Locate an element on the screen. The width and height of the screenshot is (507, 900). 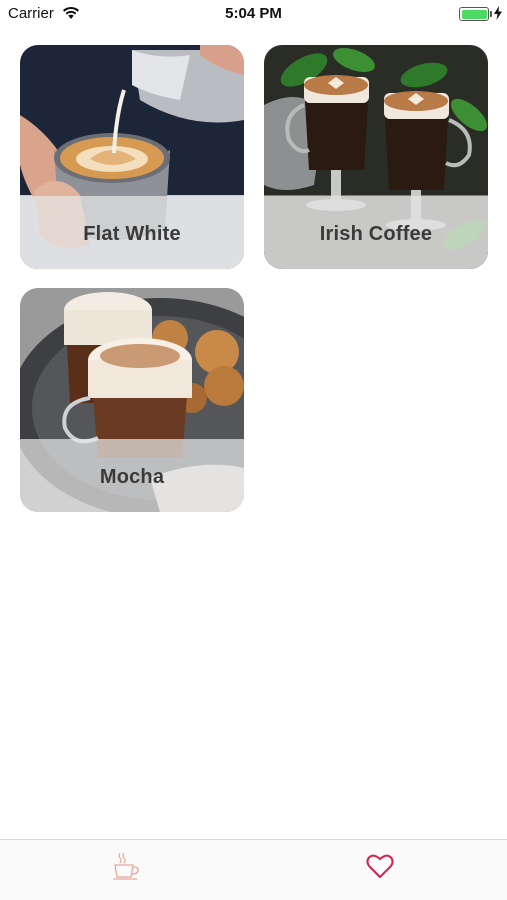
charging-icon is located at coordinates (498, 15).